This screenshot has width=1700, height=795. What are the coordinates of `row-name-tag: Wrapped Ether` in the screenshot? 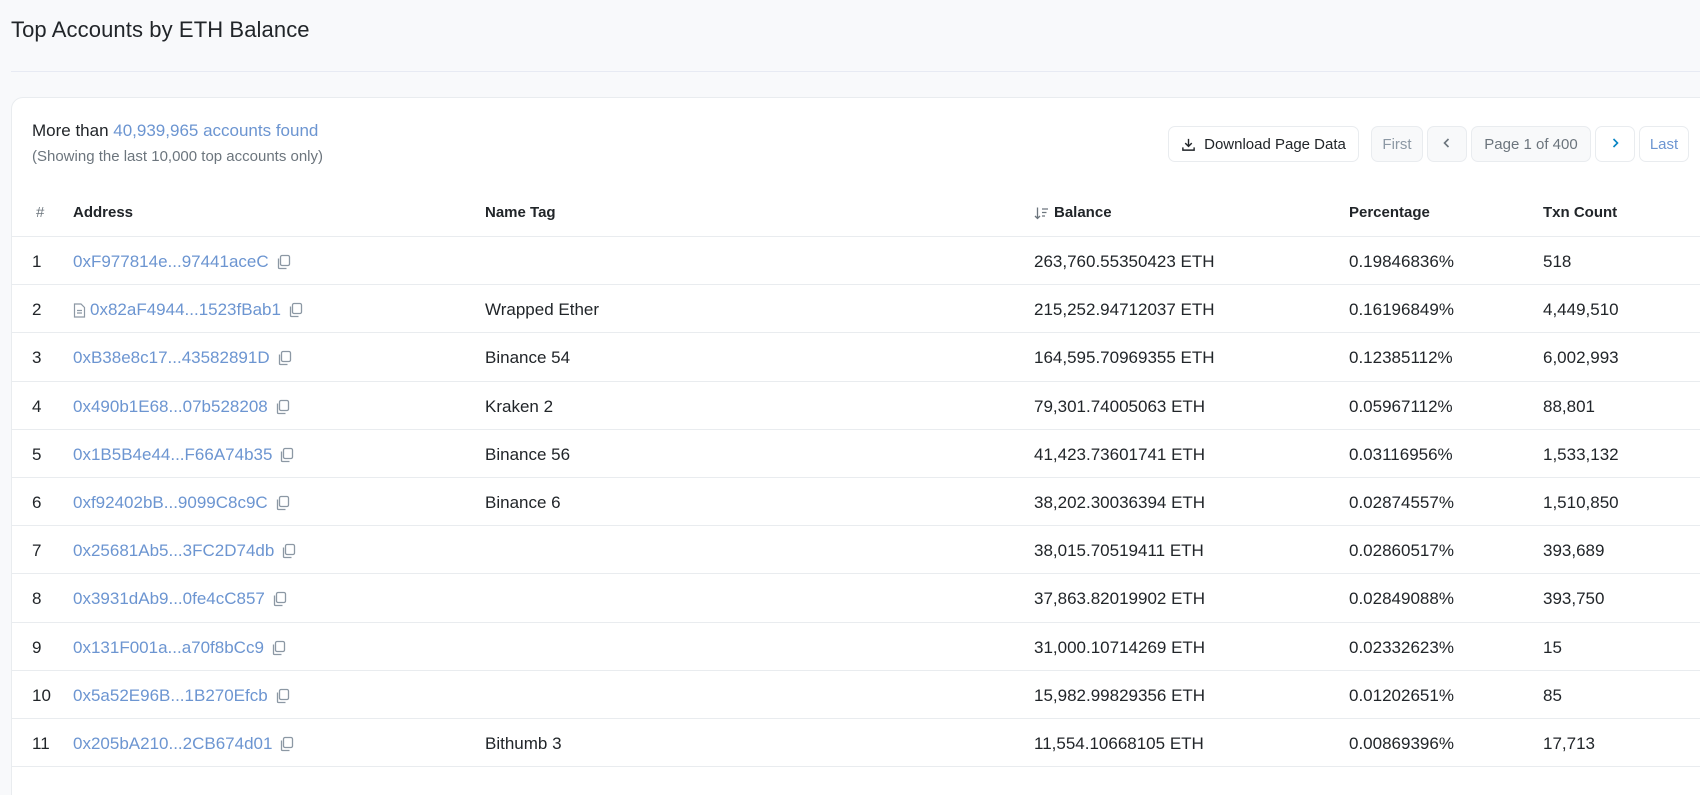 It's located at (542, 310).